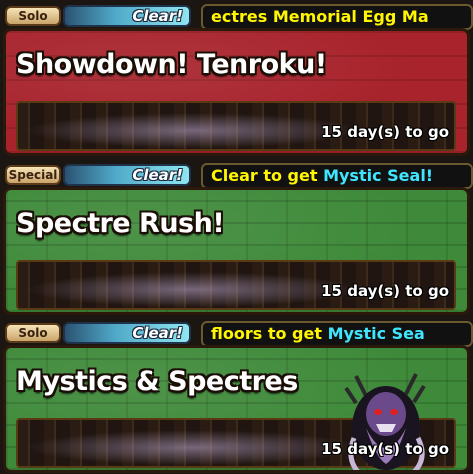  Describe the element at coordinates (376, 333) in the screenshot. I see `reward-highlight: Mystic Sea` at that location.